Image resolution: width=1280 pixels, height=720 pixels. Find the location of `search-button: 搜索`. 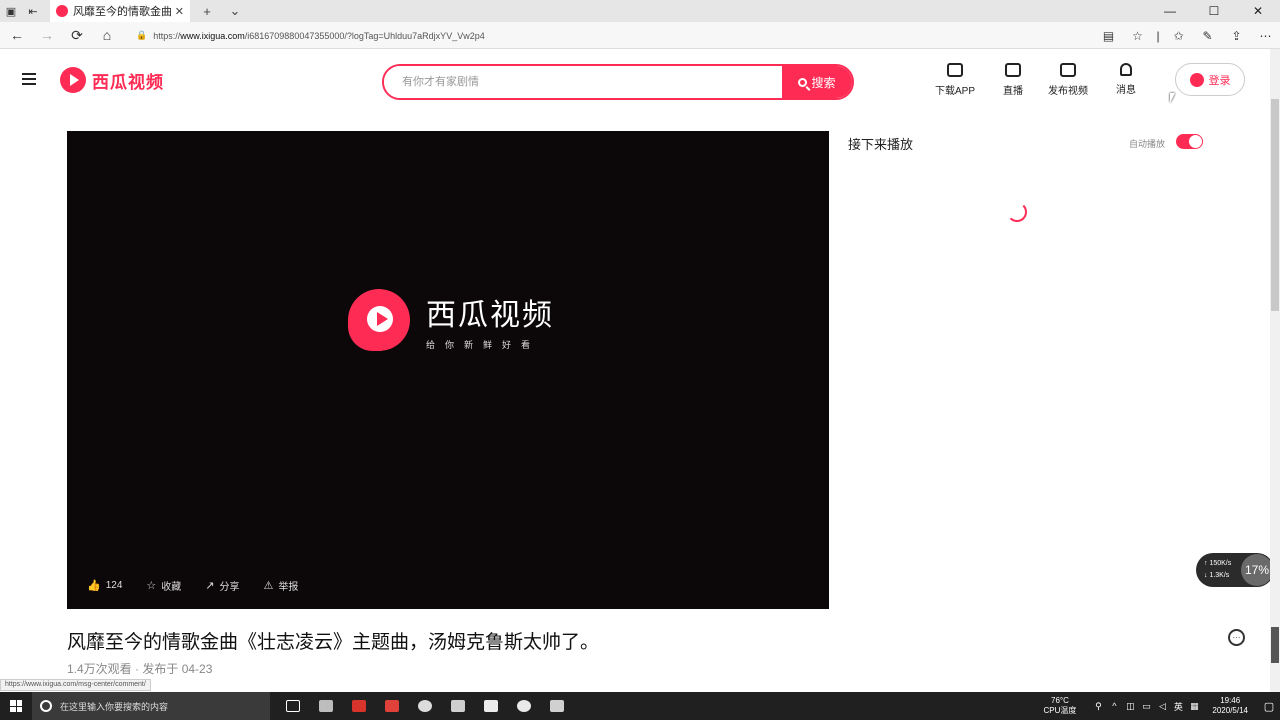

search-button: 搜索 is located at coordinates (817, 82).